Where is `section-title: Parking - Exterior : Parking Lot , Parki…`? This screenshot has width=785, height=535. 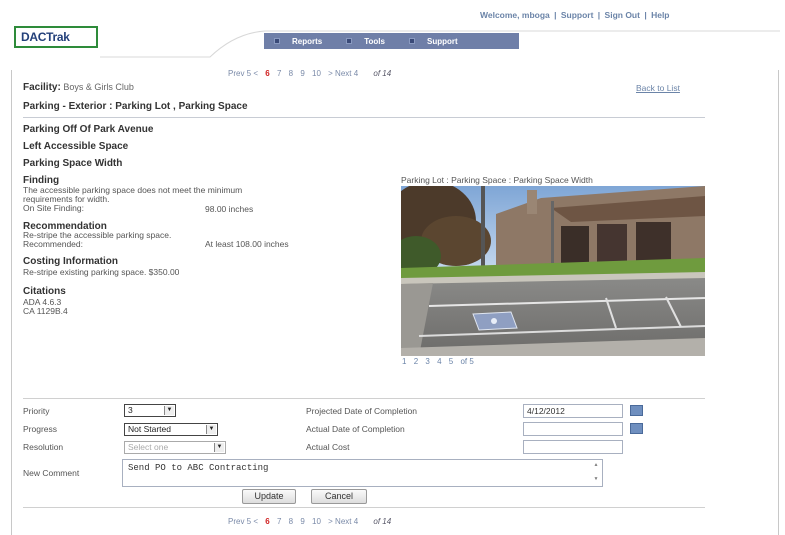
section-title: Parking - Exterior : Parking Lot , Parki… is located at coordinates (135, 106).